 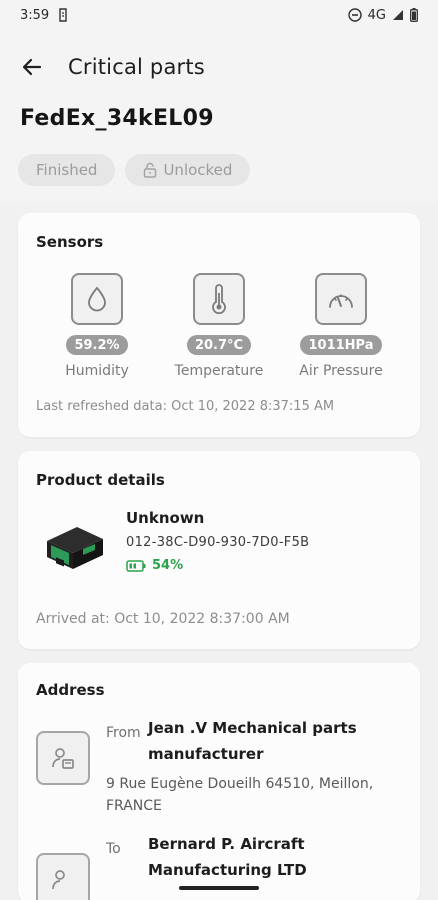 I want to click on arrow-left-icon, so click(x=32, y=67).